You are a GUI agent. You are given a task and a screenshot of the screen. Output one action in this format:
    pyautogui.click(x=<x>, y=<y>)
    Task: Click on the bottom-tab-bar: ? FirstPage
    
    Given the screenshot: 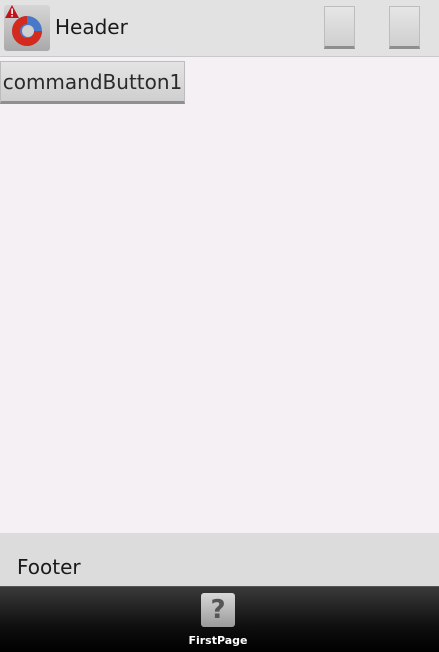 What is the action you would take?
    pyautogui.click(x=219, y=619)
    